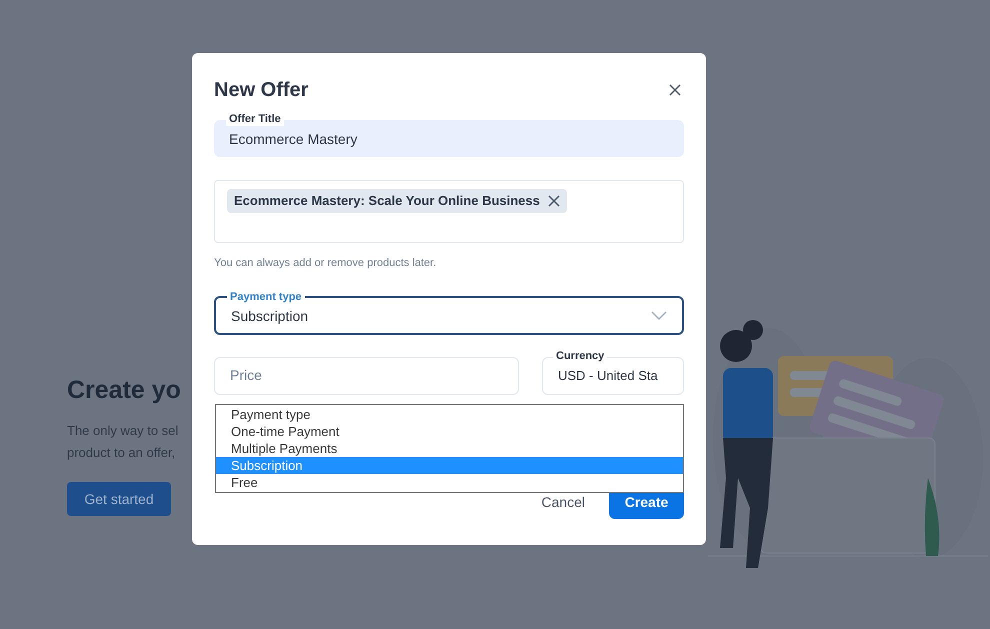 The height and width of the screenshot is (629, 990). What do you see at coordinates (255, 119) in the screenshot?
I see `field-label: Offer Title` at bounding box center [255, 119].